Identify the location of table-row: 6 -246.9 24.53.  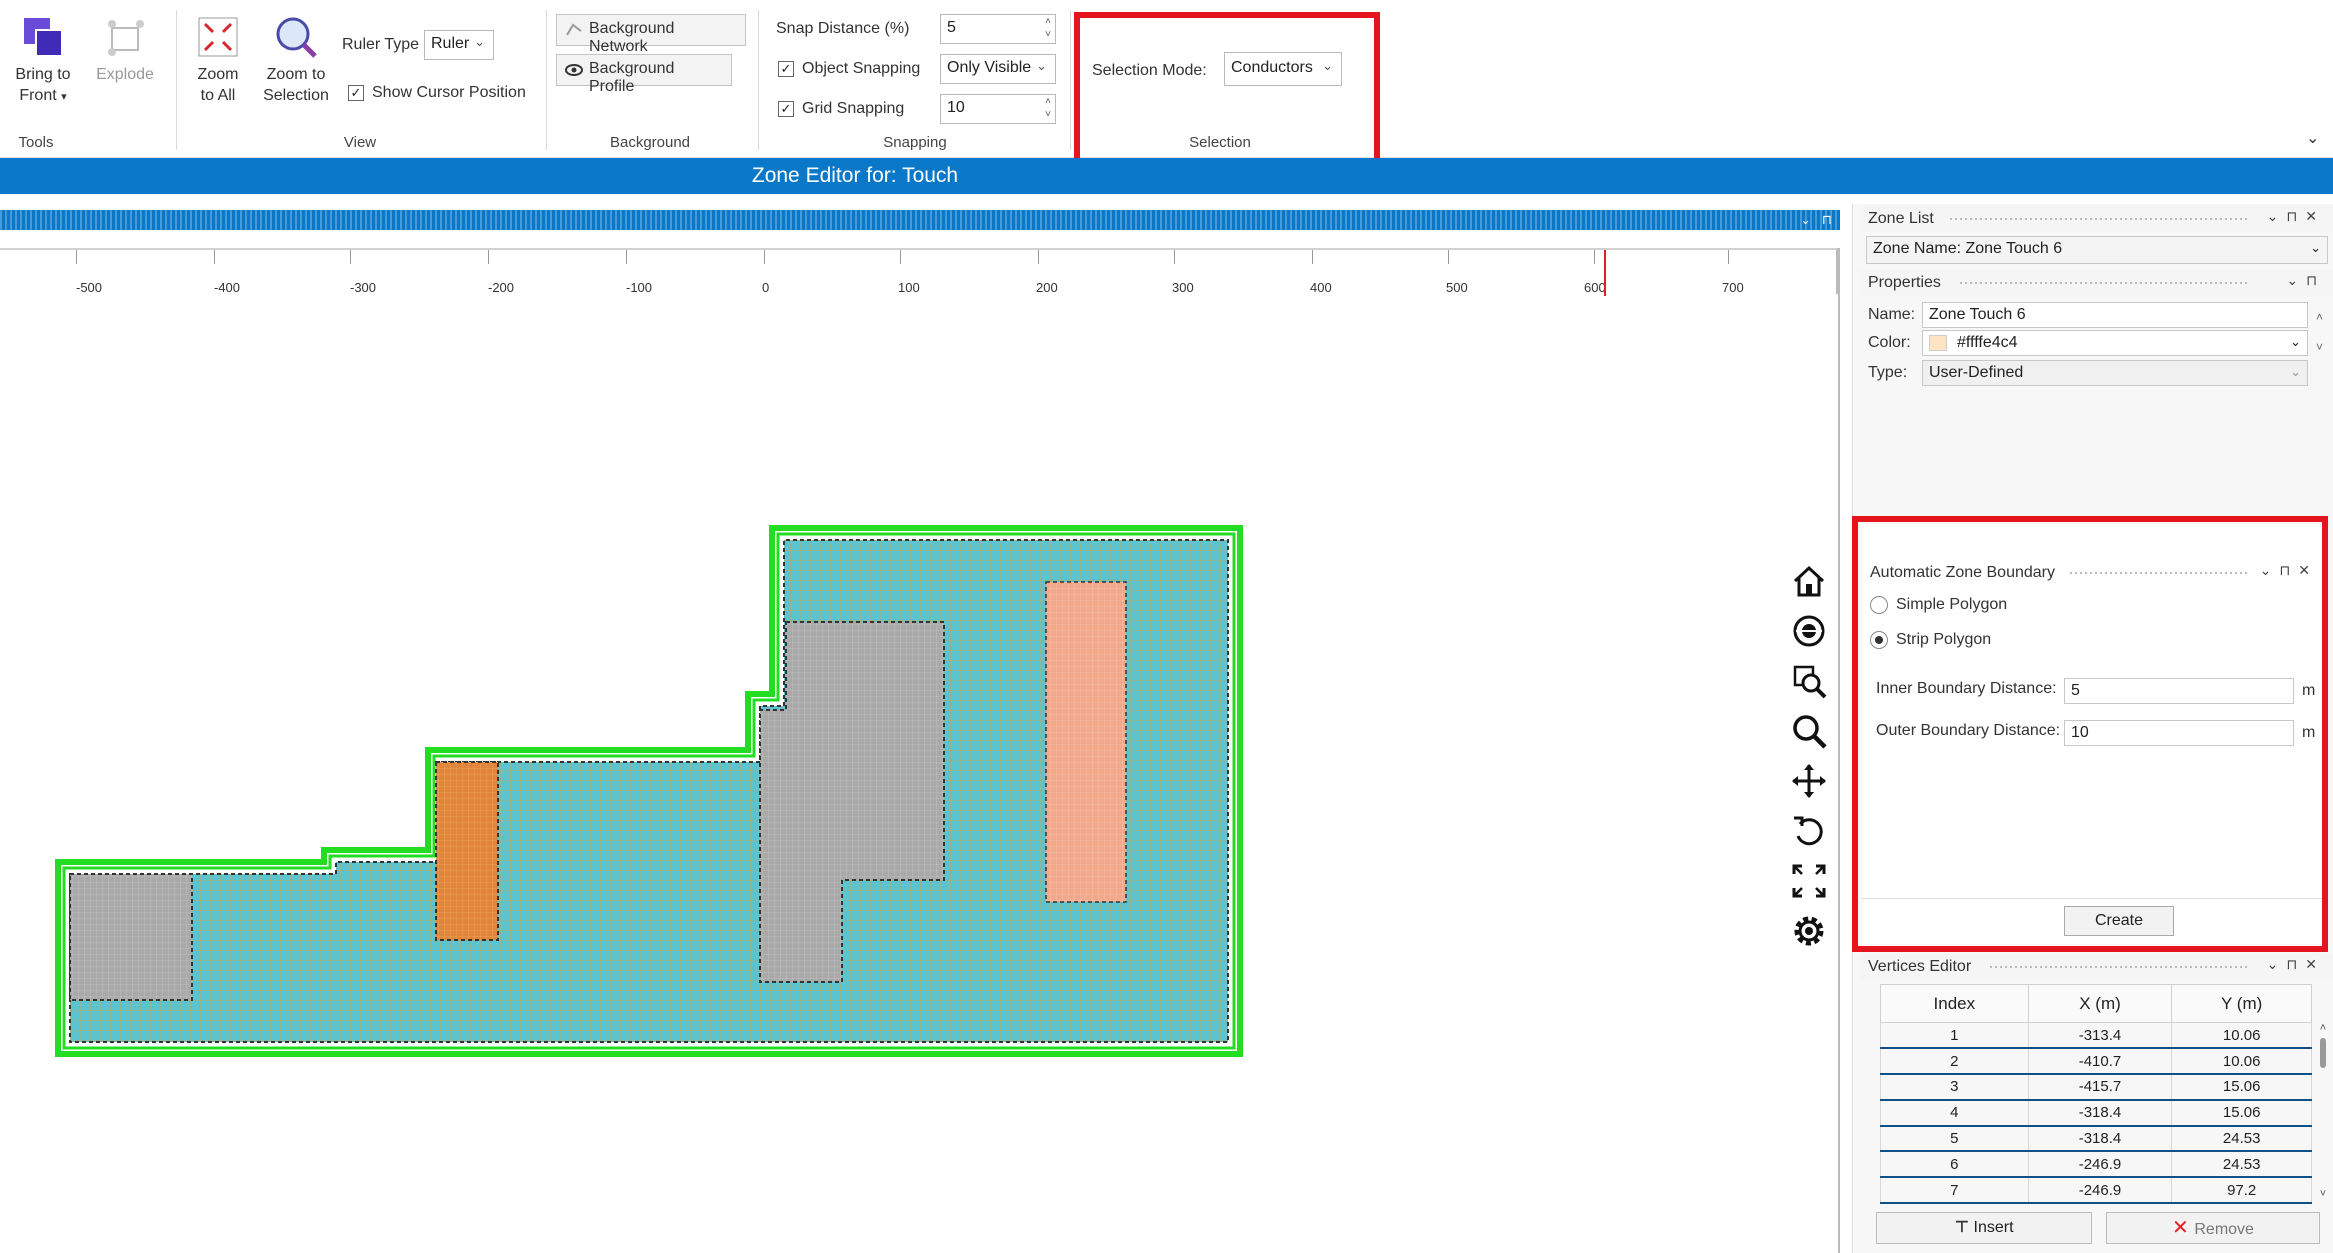
(2096, 1164).